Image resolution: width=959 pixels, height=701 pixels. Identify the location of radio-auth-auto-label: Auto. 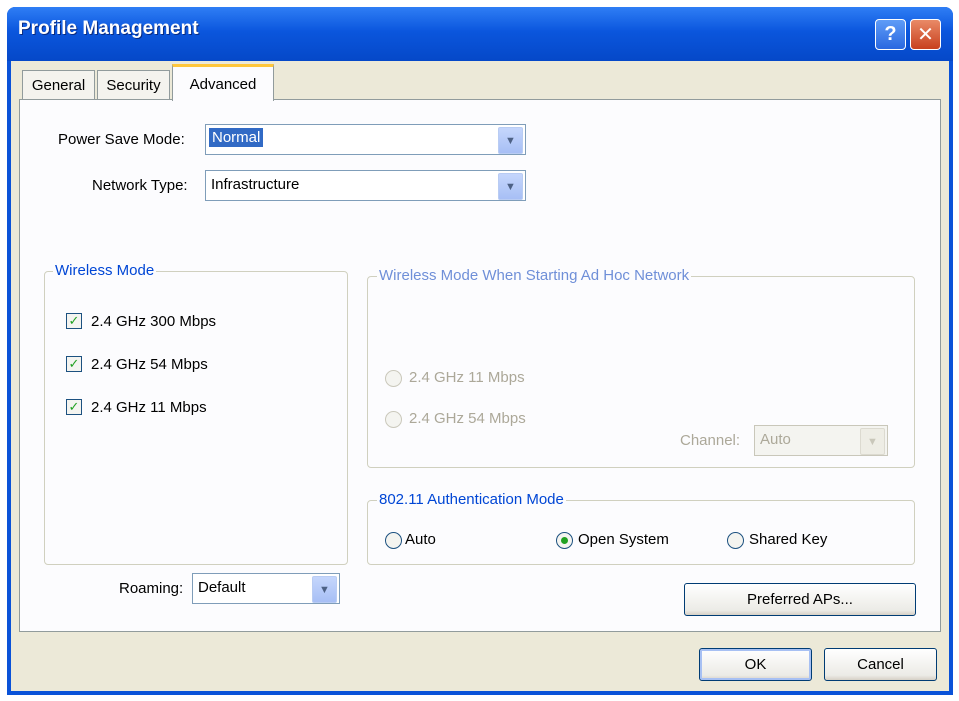
(420, 539).